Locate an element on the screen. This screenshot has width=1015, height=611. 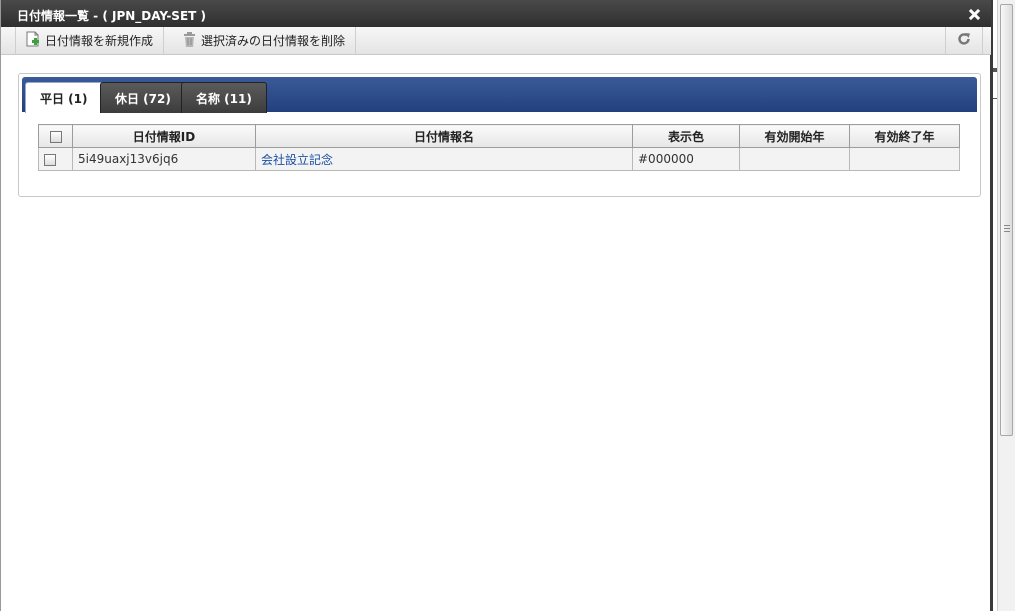
dialog-title: 日付情報一覧 - ( JPN_DAY-SET ) is located at coordinates (111, 16).